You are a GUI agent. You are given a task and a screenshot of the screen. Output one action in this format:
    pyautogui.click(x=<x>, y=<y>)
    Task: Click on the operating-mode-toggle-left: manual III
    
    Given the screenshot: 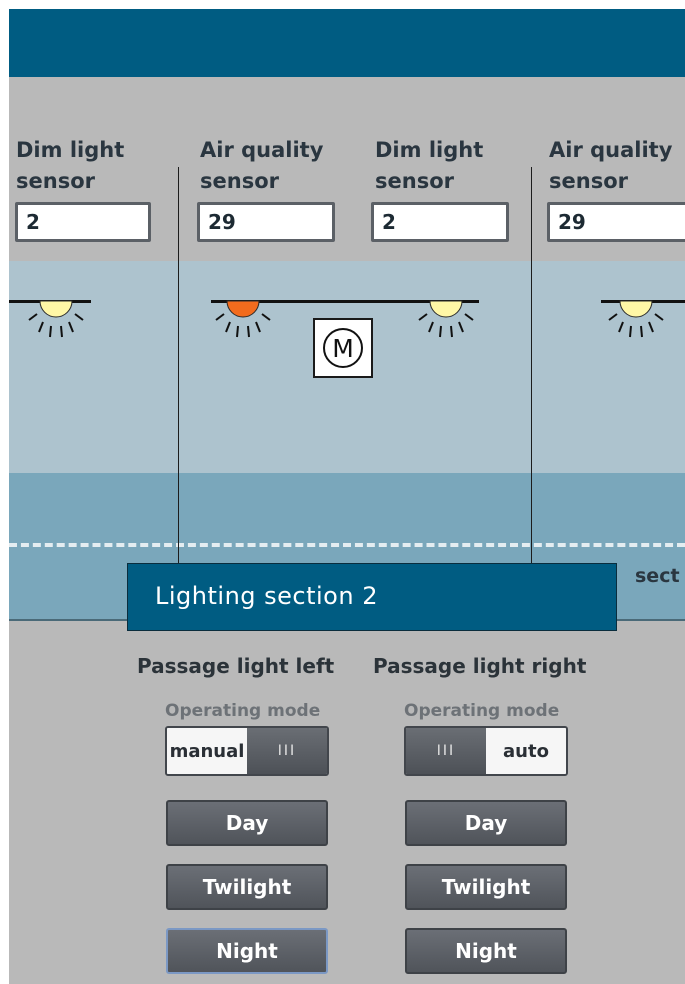 What is the action you would take?
    pyautogui.click(x=247, y=751)
    